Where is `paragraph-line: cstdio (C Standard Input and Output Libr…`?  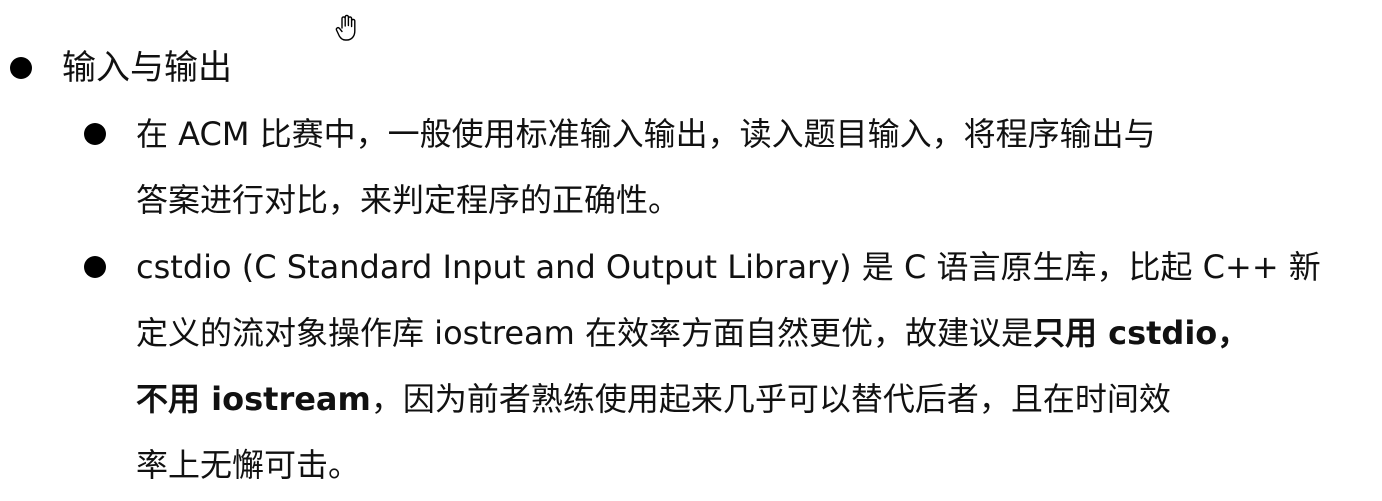
paragraph-line: cstdio (C Standard Input and Output Libr… is located at coordinates (728, 267).